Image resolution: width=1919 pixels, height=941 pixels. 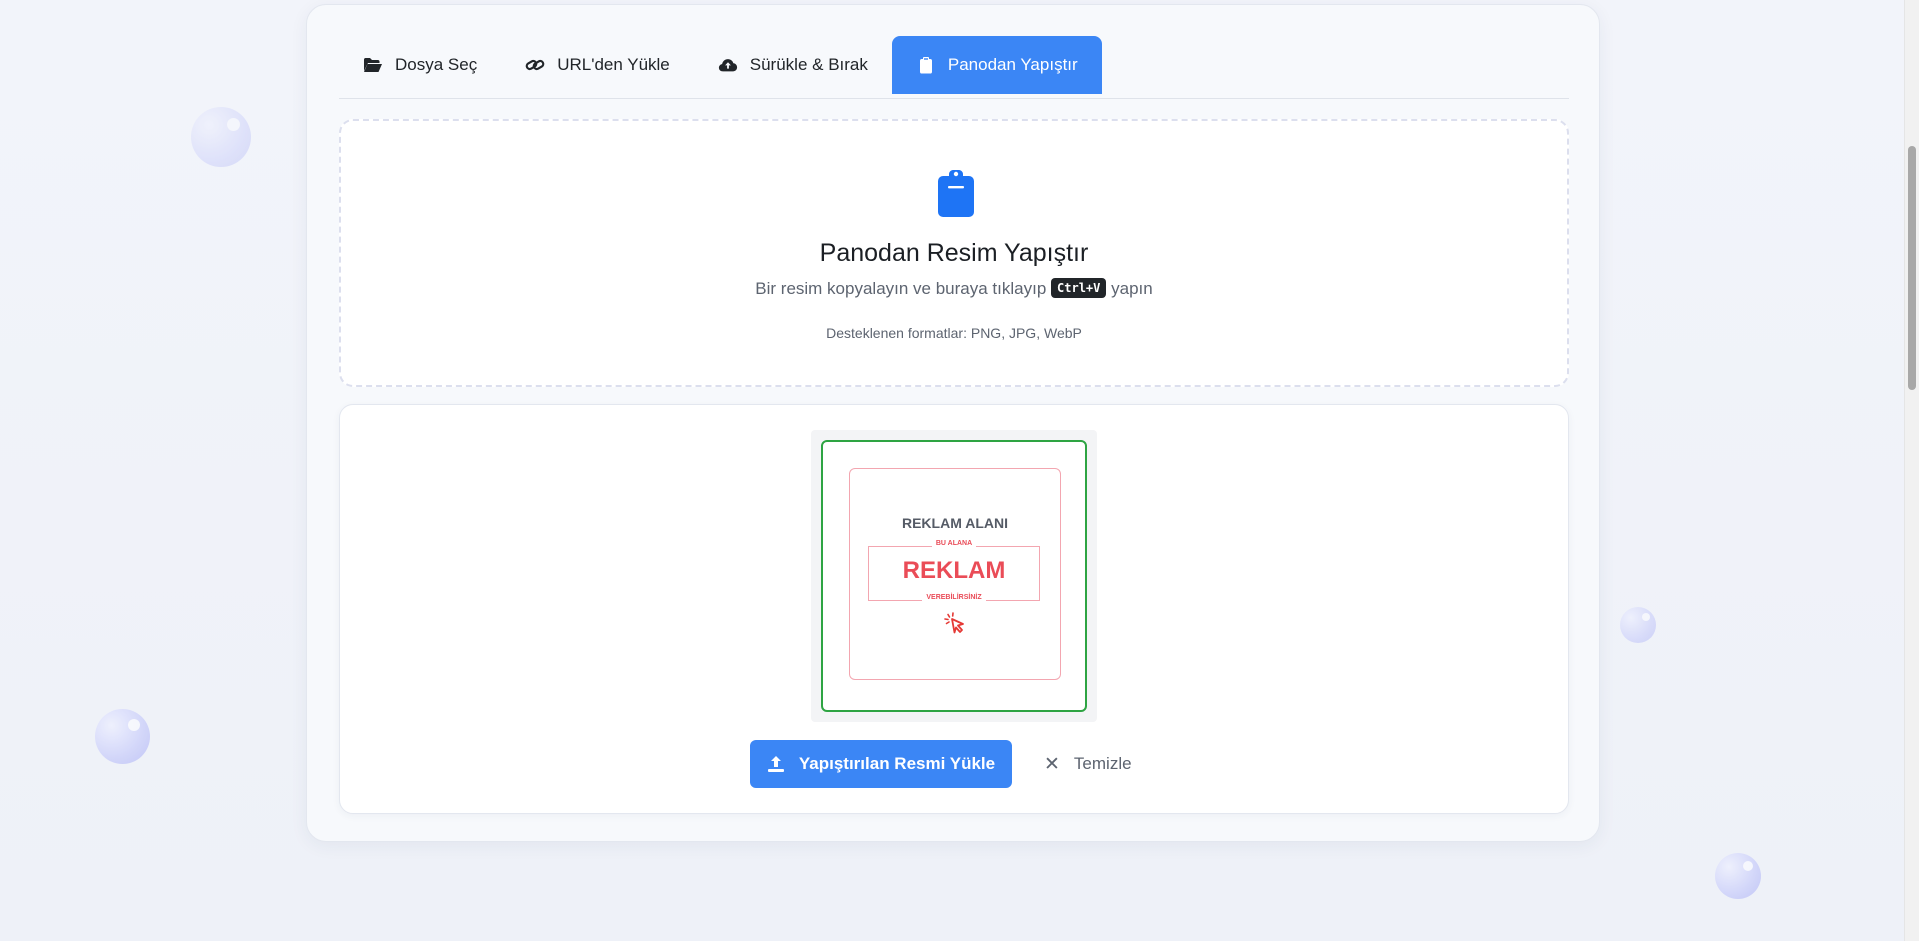 I want to click on page-scrollbar, so click(x=1911, y=470).